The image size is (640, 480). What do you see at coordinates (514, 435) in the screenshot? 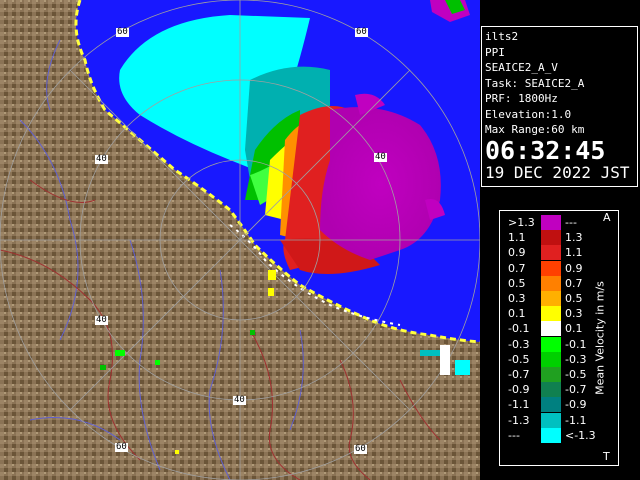
I see `legend-low-value: ---` at bounding box center [514, 435].